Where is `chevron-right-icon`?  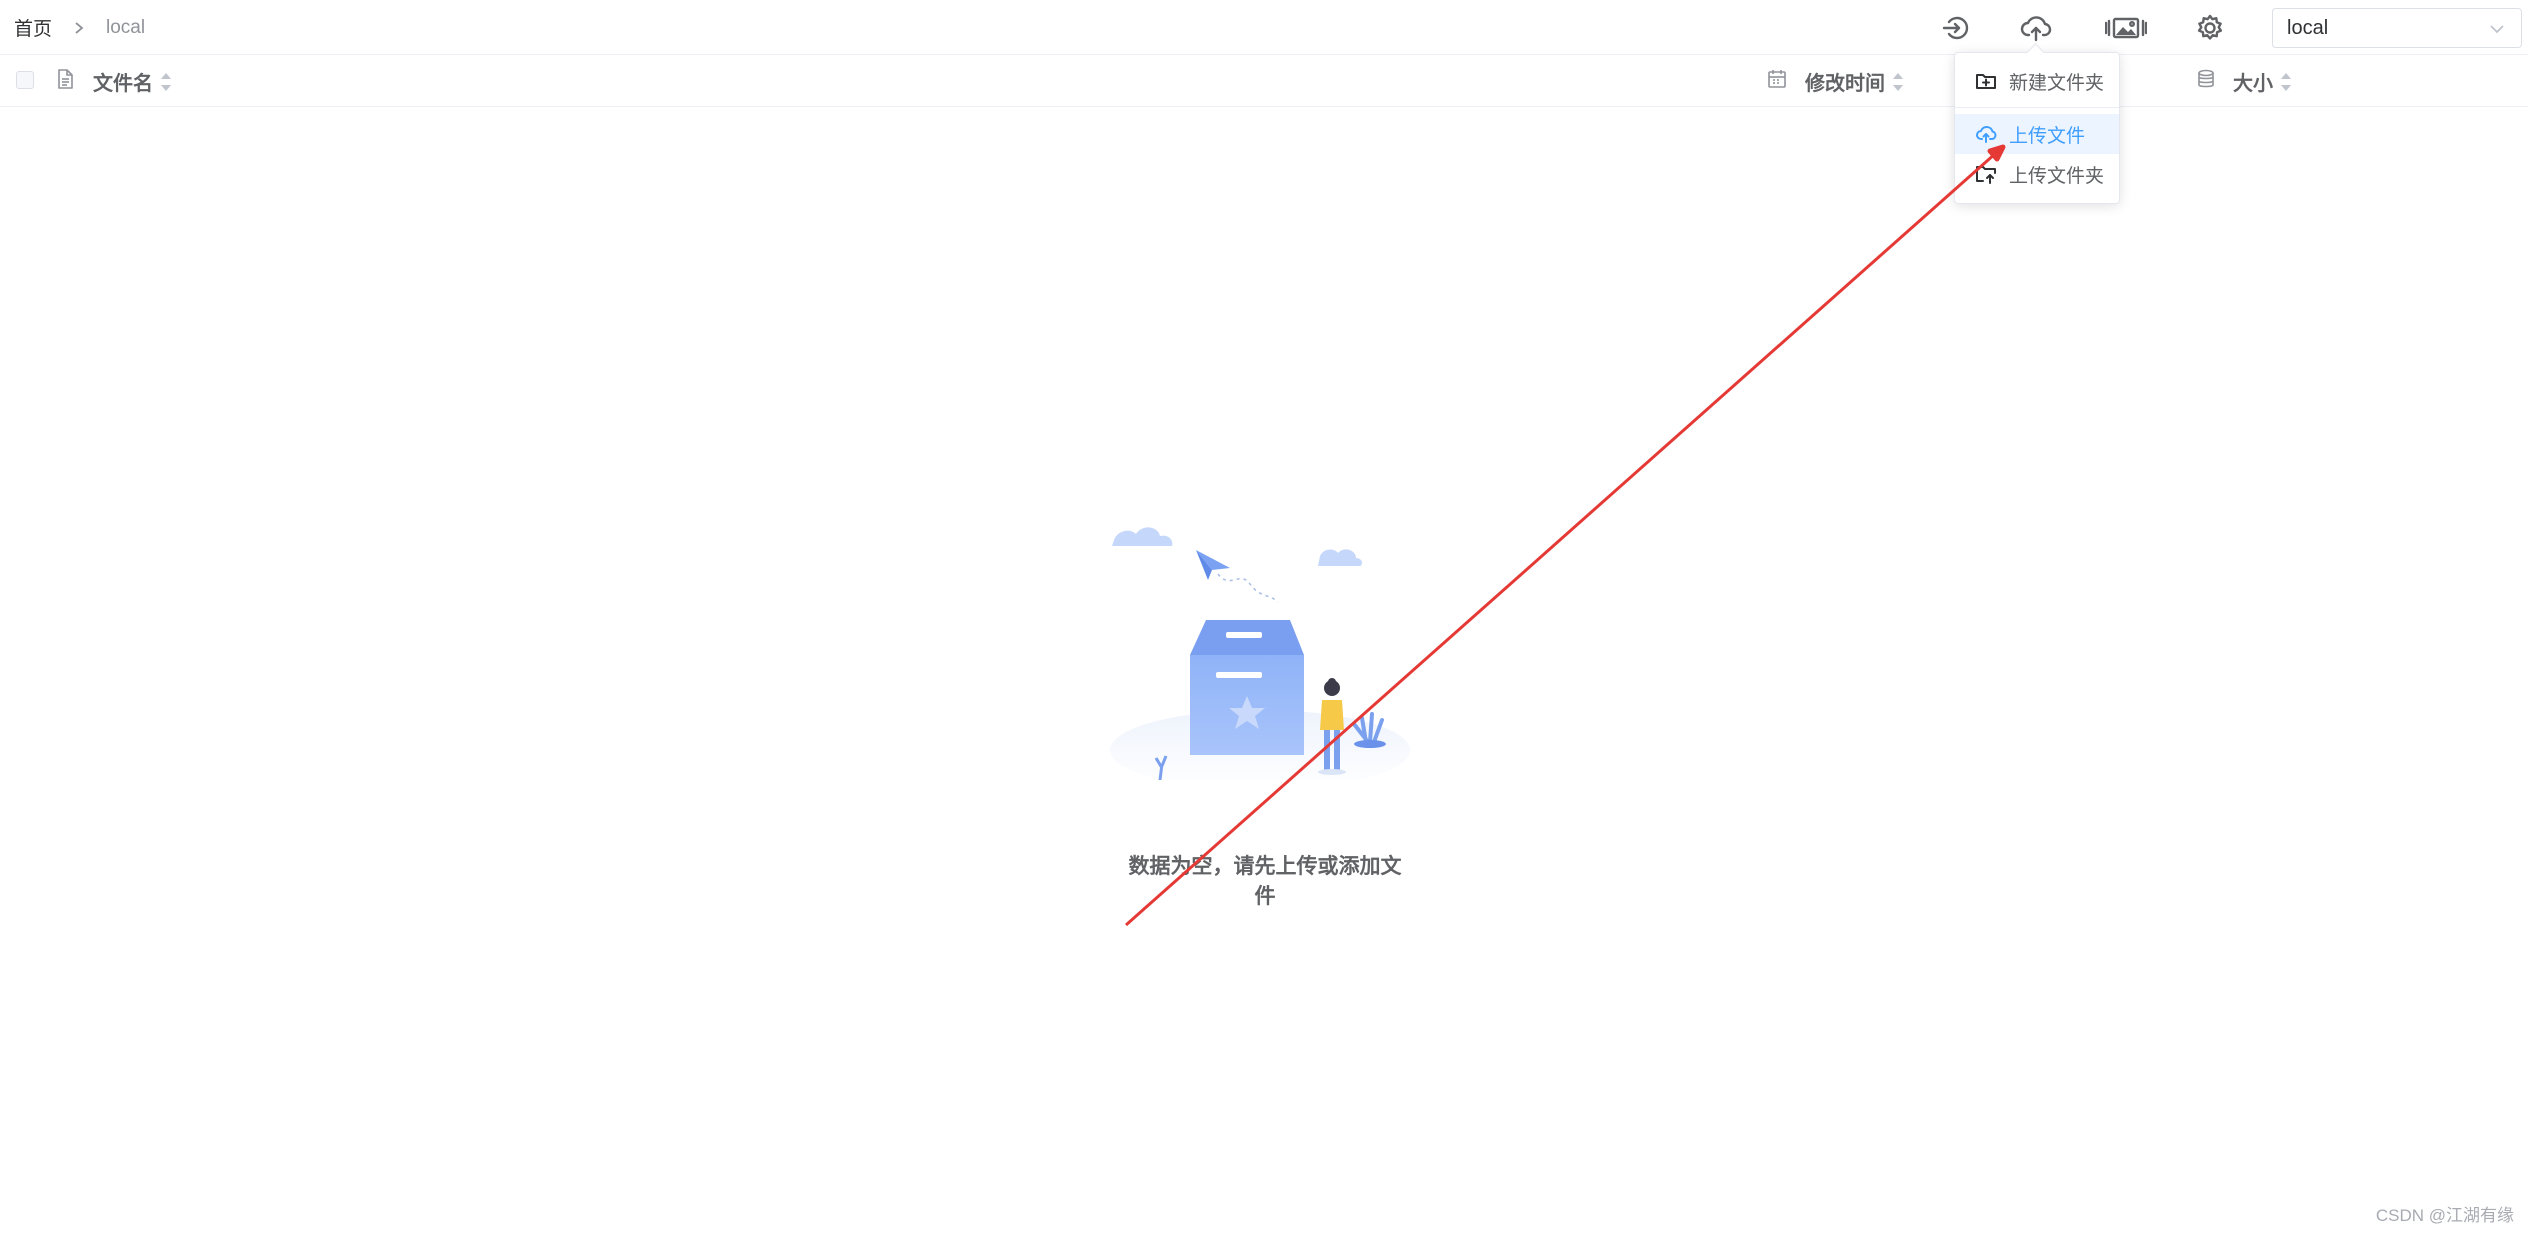
chevron-right-icon is located at coordinates (79, 28).